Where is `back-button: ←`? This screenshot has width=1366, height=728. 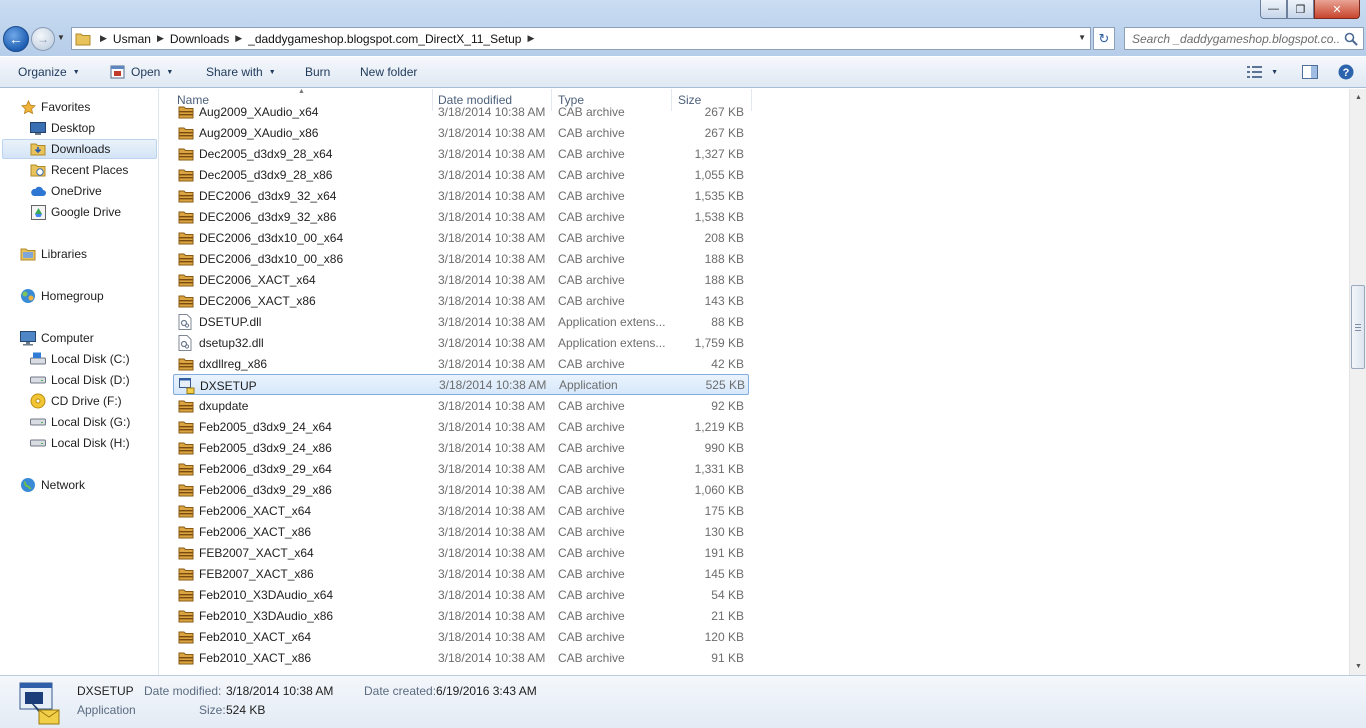
back-button: ← is located at coordinates (16, 39).